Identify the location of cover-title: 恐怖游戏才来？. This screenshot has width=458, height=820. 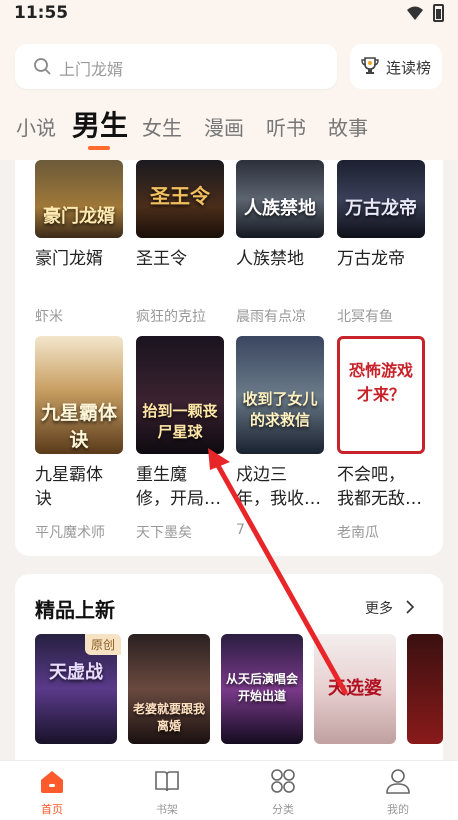
(380, 382).